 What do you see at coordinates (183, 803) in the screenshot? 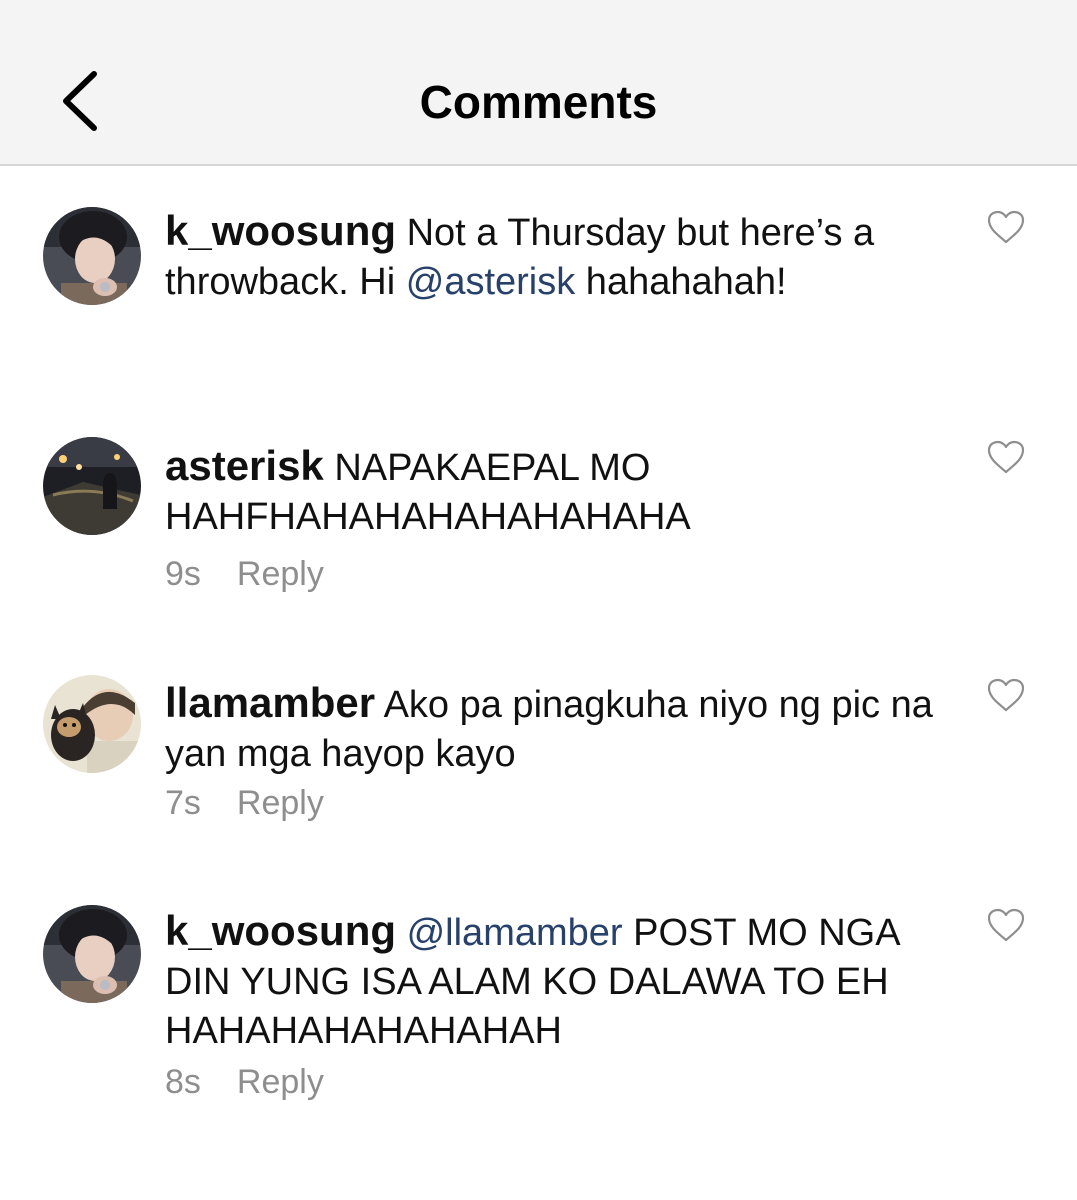
I see `comment-timestamp: 7s` at bounding box center [183, 803].